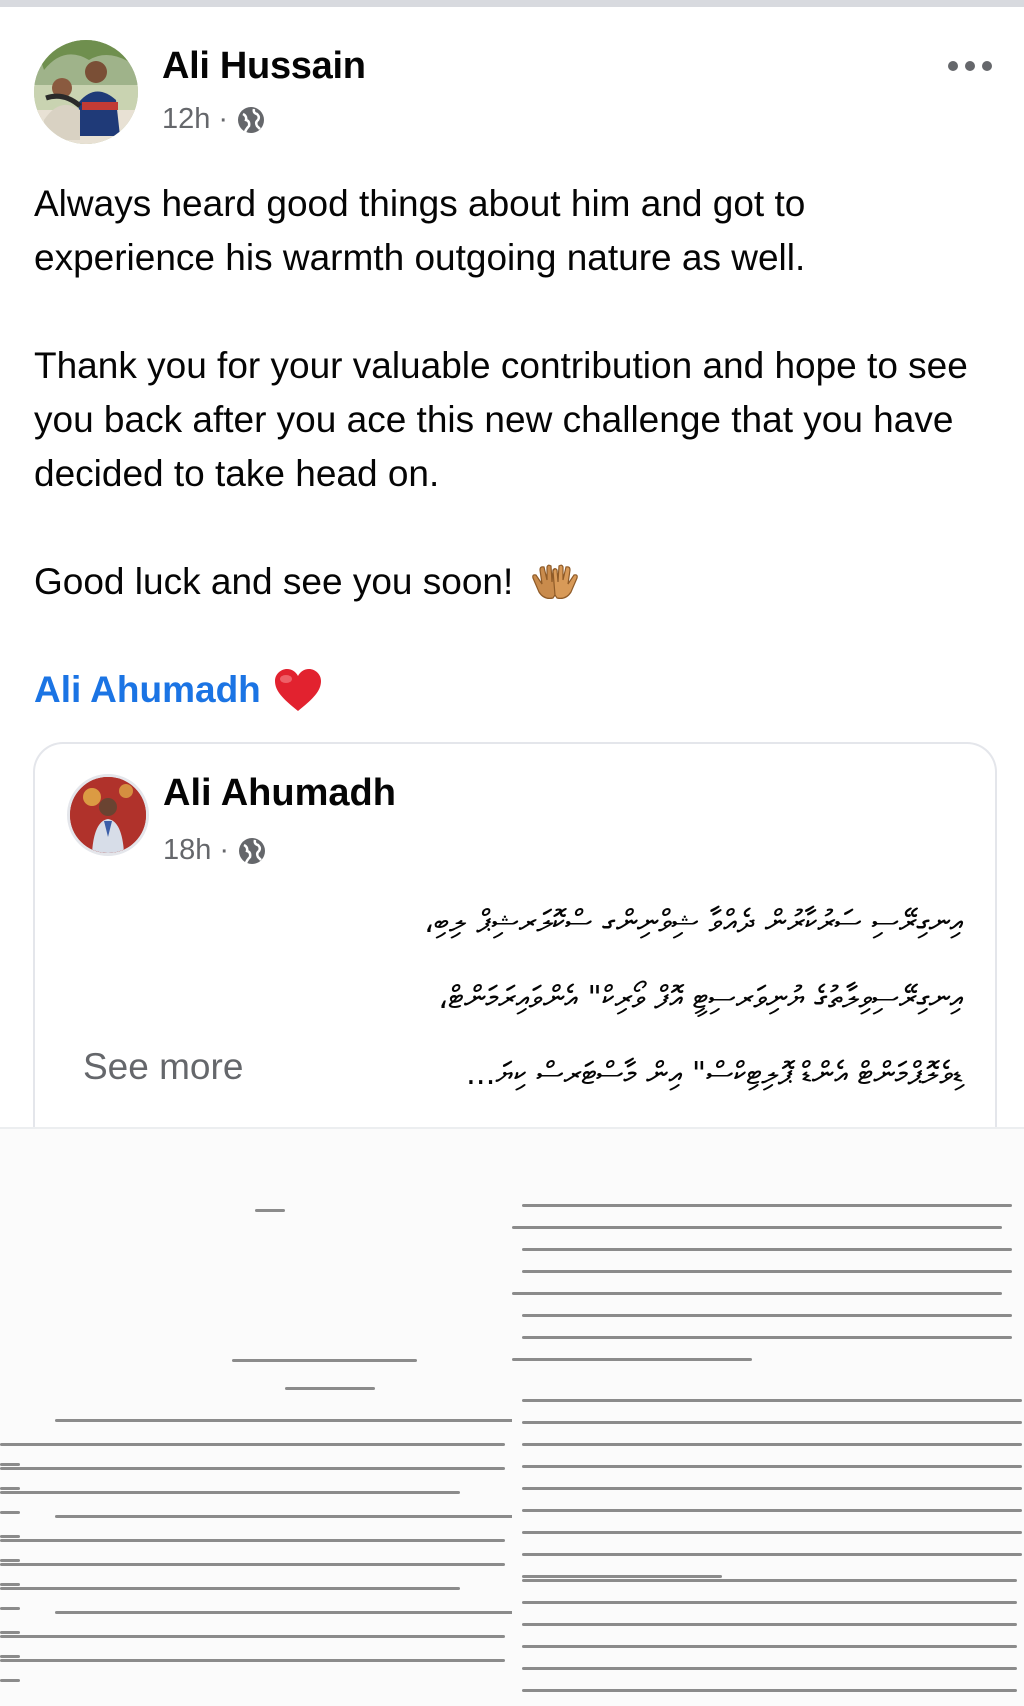 This screenshot has width=1024, height=1706. I want to click on more-options-icon, so click(977, 66).